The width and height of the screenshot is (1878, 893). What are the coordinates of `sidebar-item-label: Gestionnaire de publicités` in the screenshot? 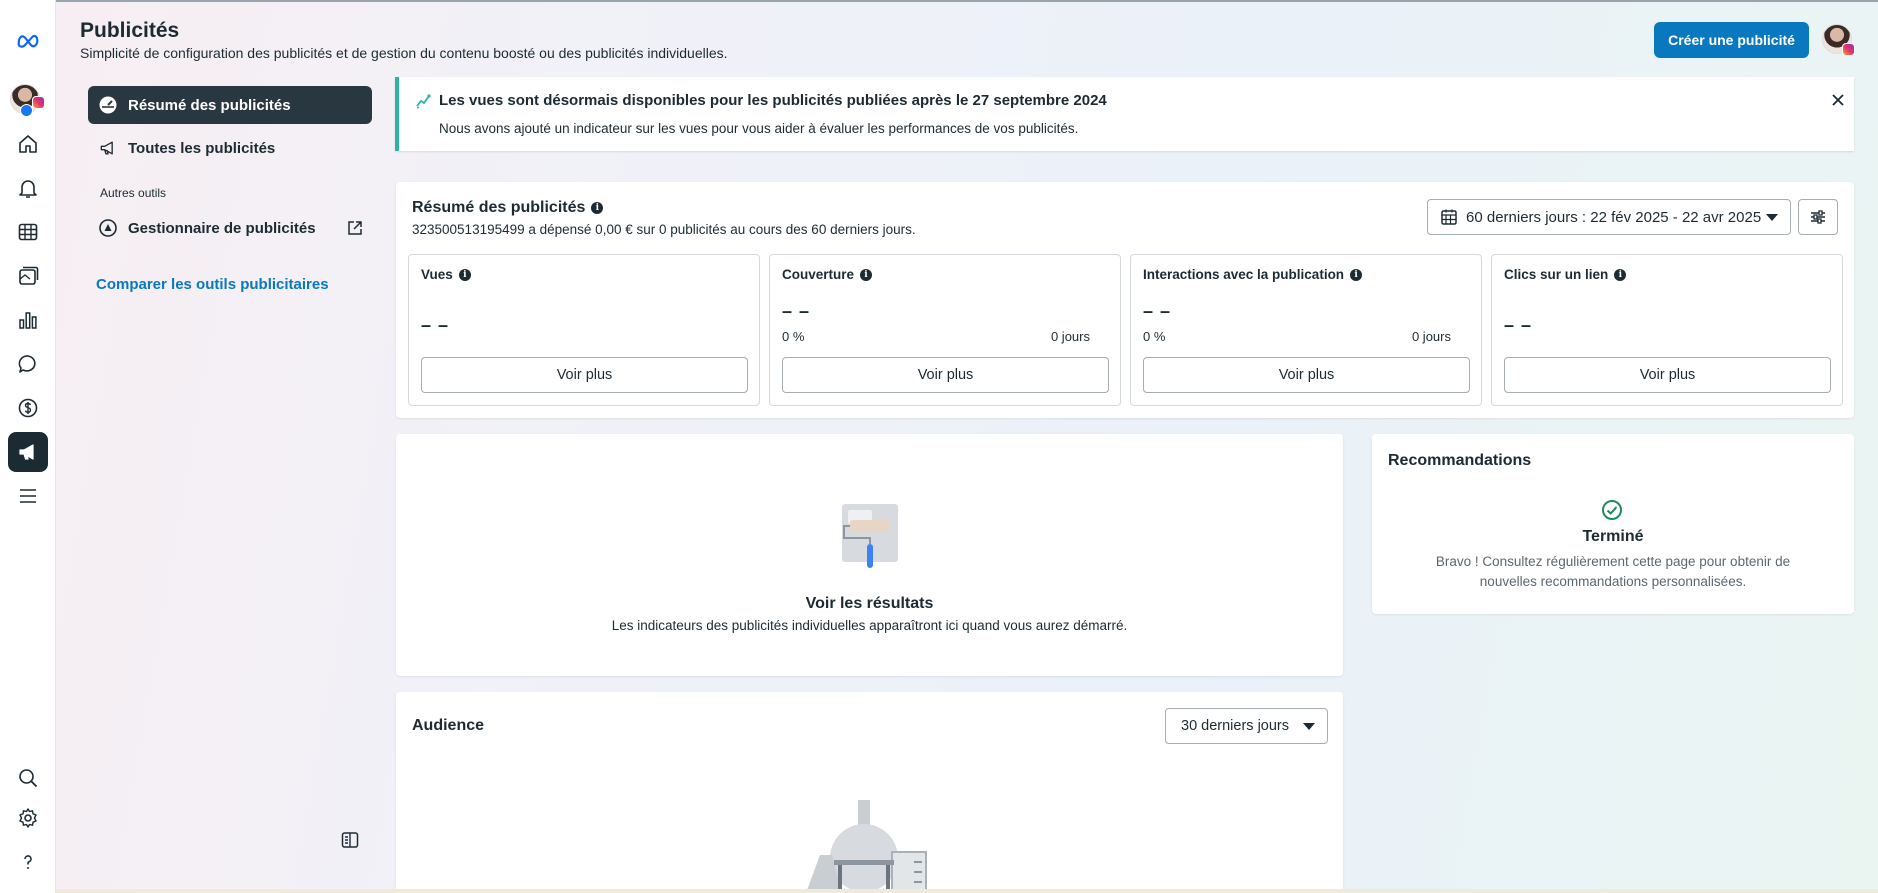 It's located at (222, 228).